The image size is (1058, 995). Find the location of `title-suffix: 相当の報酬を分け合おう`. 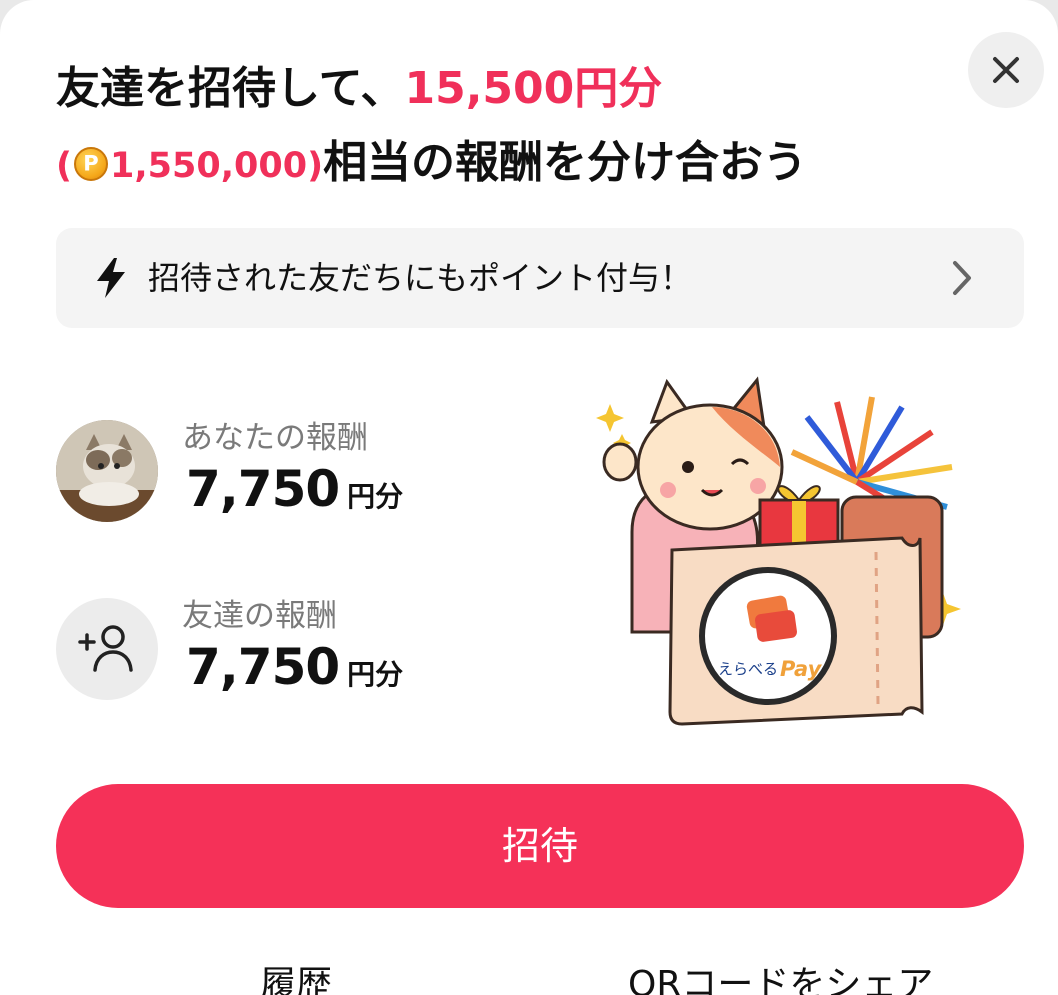

title-suffix: 相当の報酬を分け合おう is located at coordinates (565, 162).